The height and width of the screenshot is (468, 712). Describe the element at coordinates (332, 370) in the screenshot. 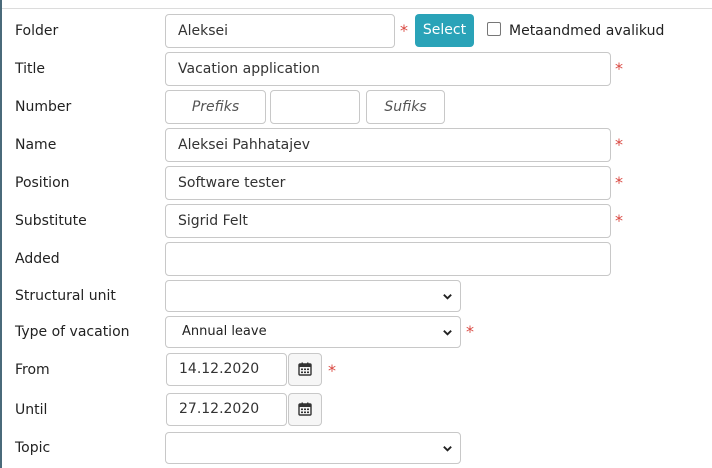

I see `from-required-marker: *` at that location.